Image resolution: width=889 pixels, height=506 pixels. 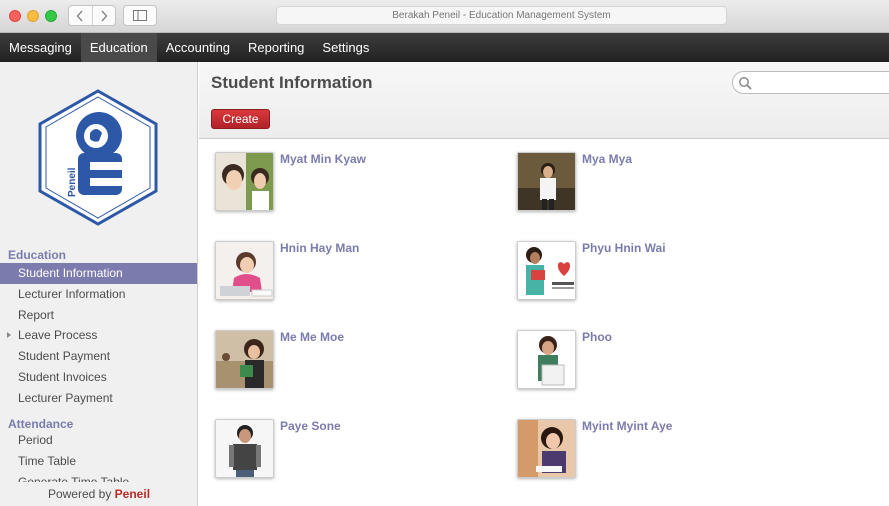 What do you see at coordinates (51, 16) in the screenshot?
I see `zoom-window-button` at bounding box center [51, 16].